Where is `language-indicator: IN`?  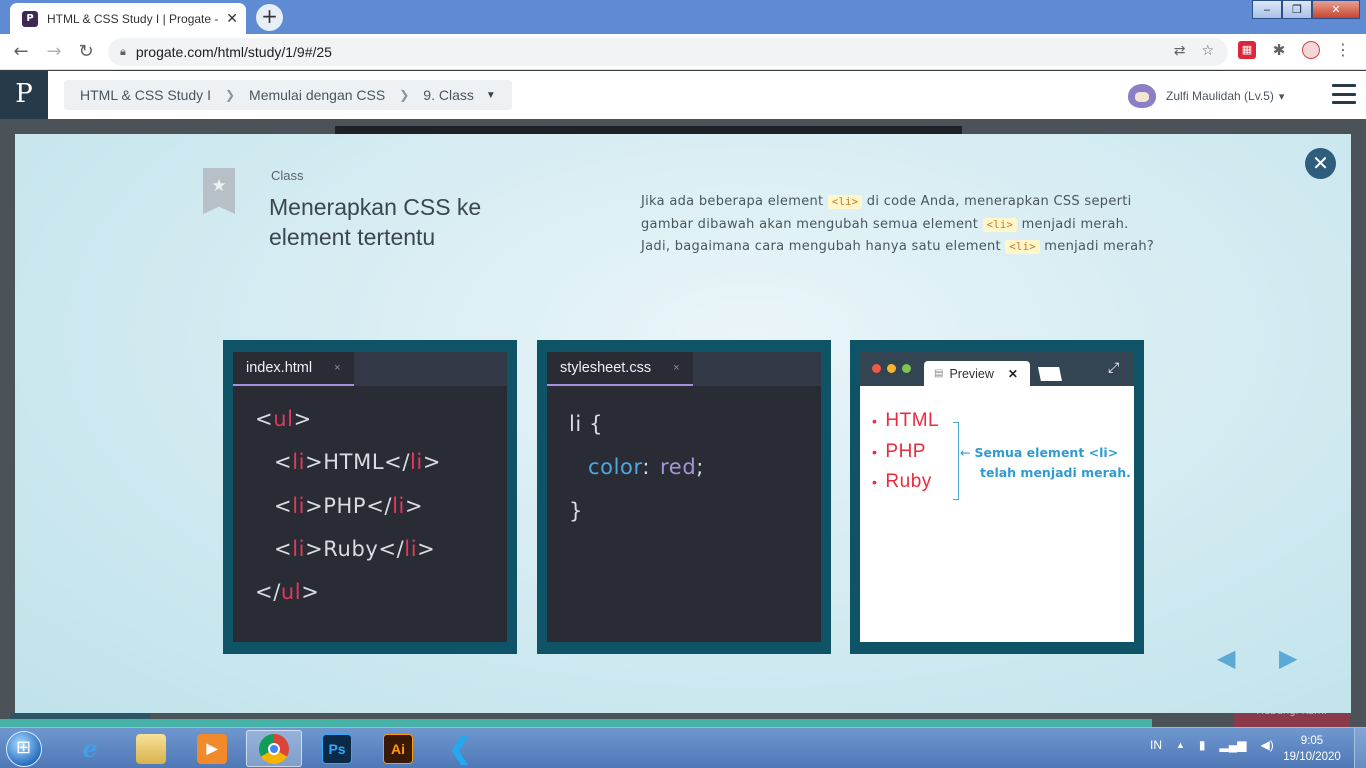
language-indicator: IN is located at coordinates (1156, 745).